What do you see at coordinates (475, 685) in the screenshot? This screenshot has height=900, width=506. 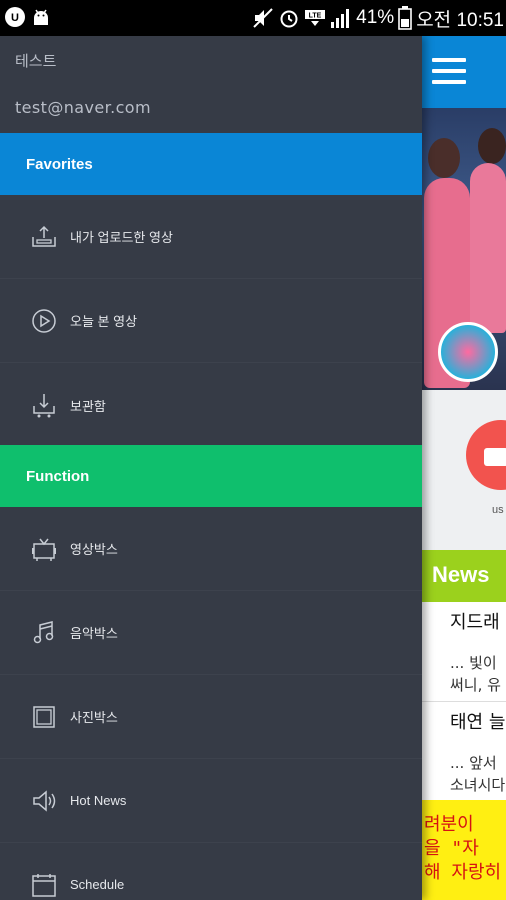 I see `news-item-snippet: 써니, 유` at bounding box center [475, 685].